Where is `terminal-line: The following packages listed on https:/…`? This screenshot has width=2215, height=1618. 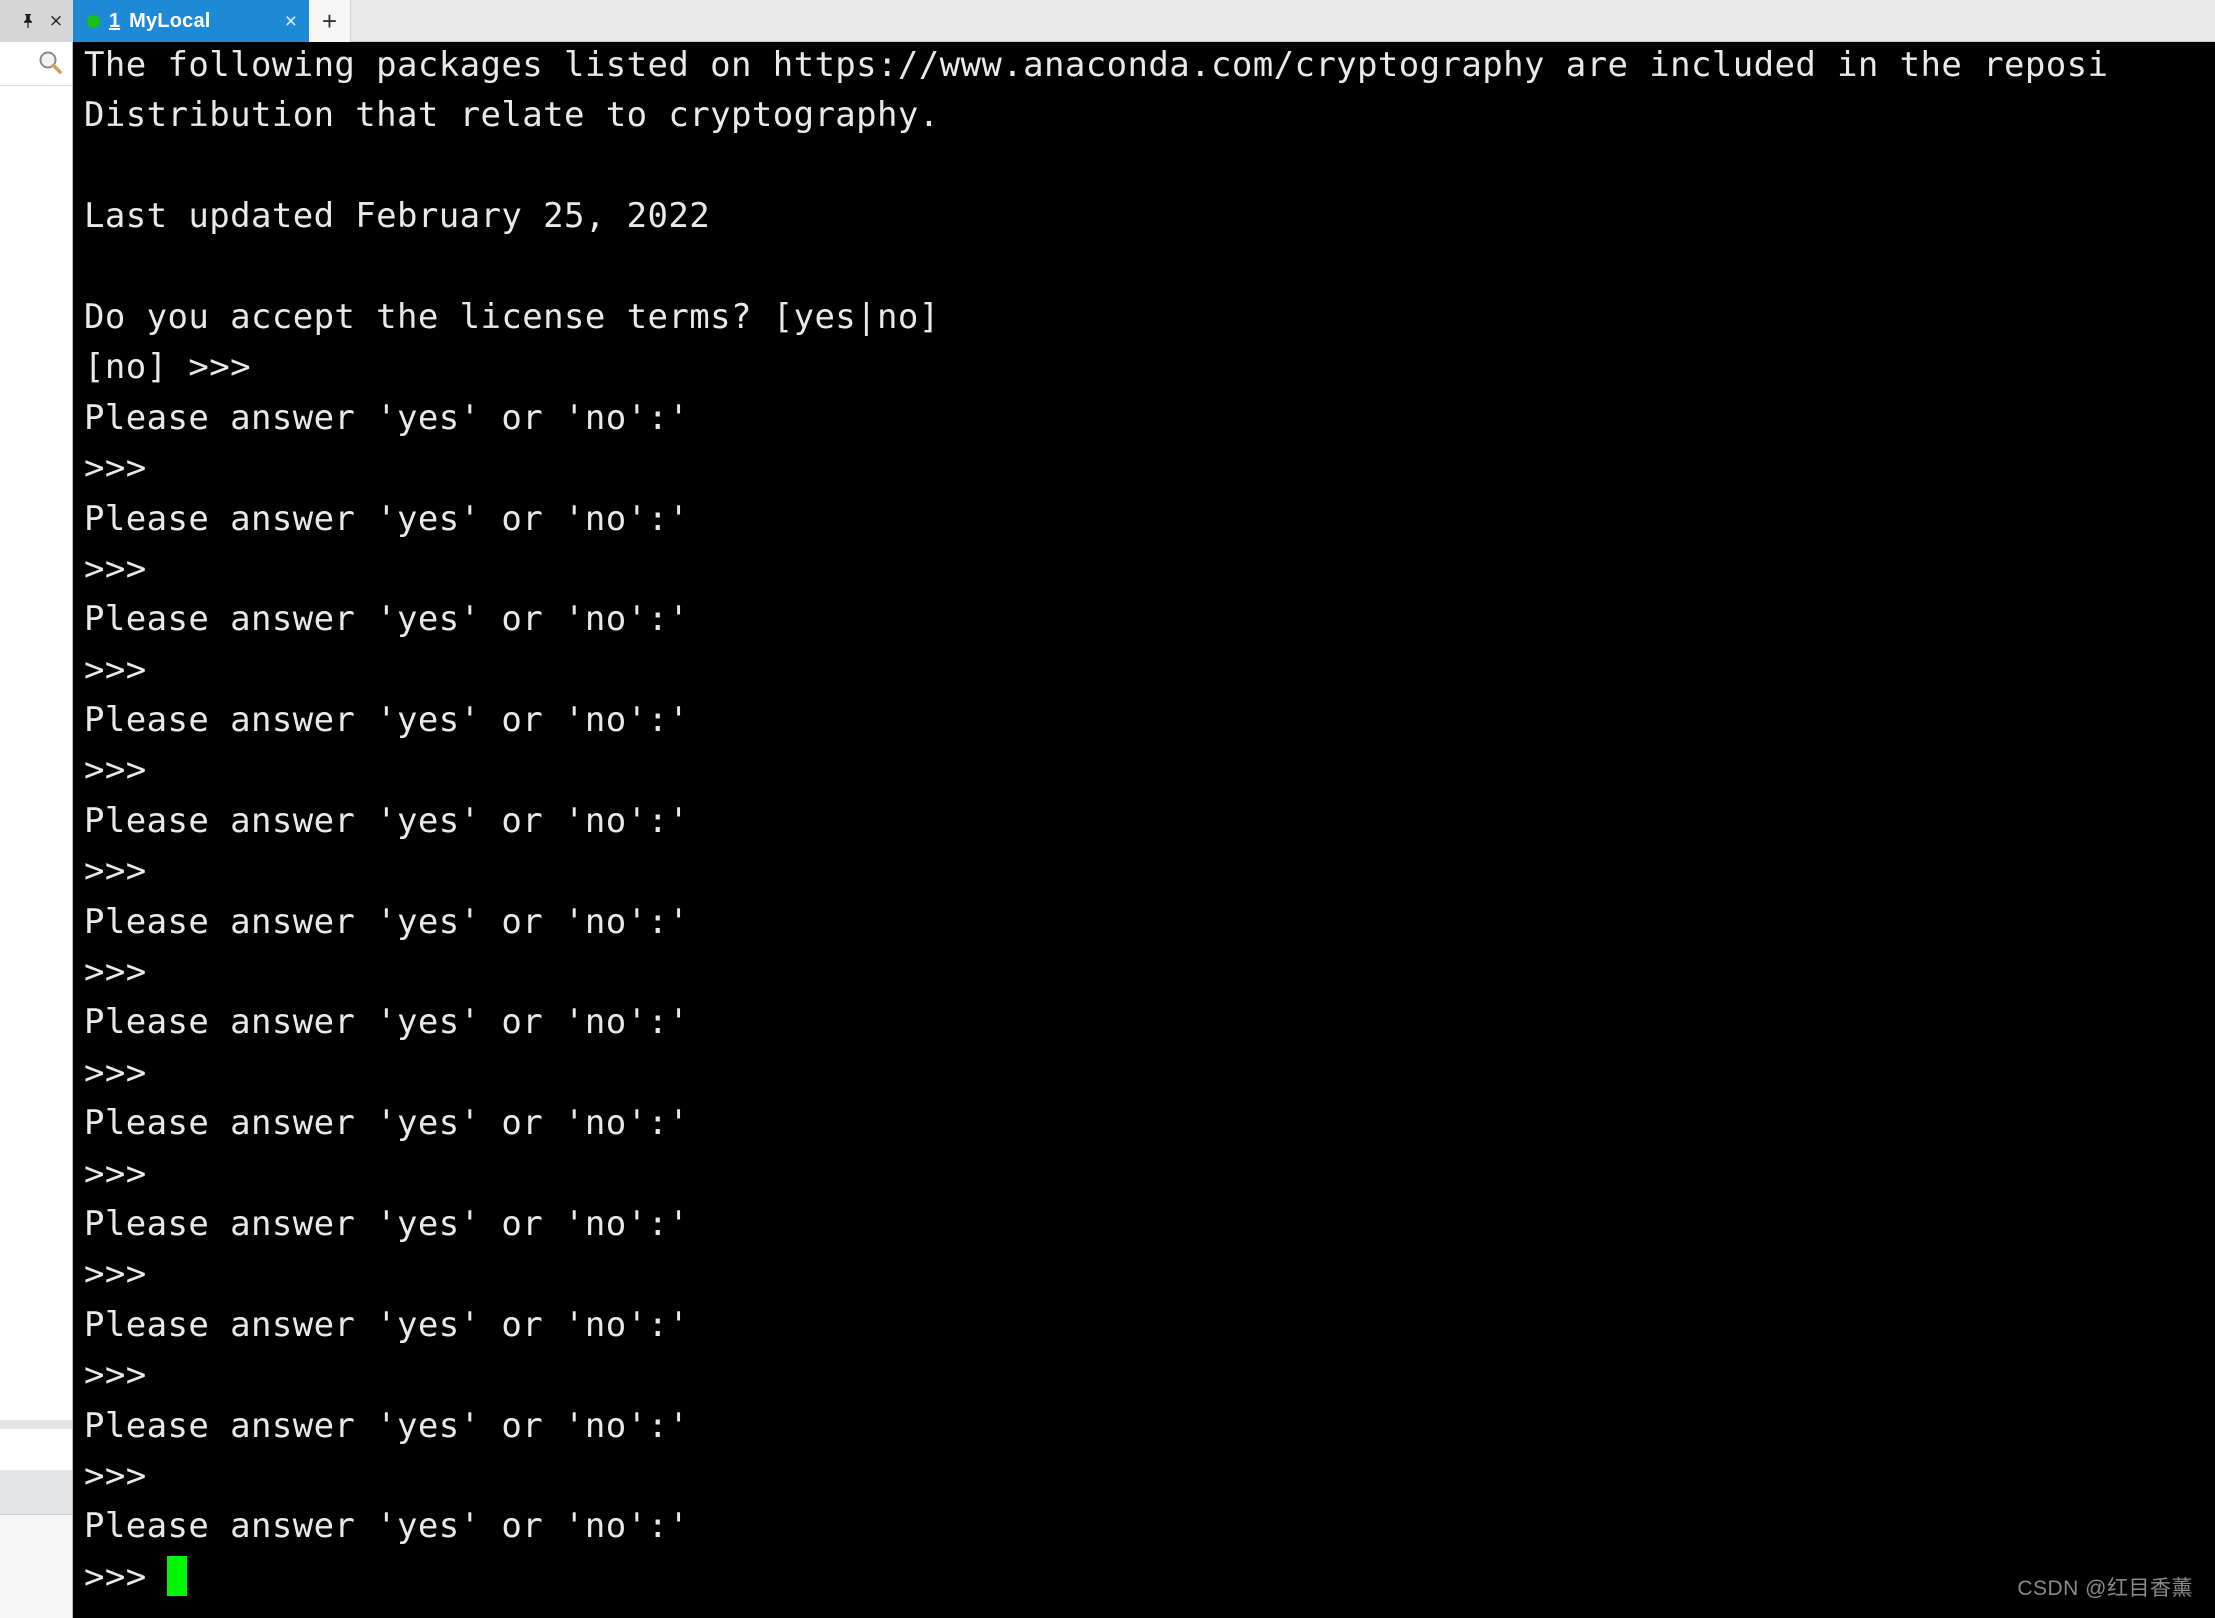 terminal-line: The following packages listed on https:/… is located at coordinates (1096, 65).